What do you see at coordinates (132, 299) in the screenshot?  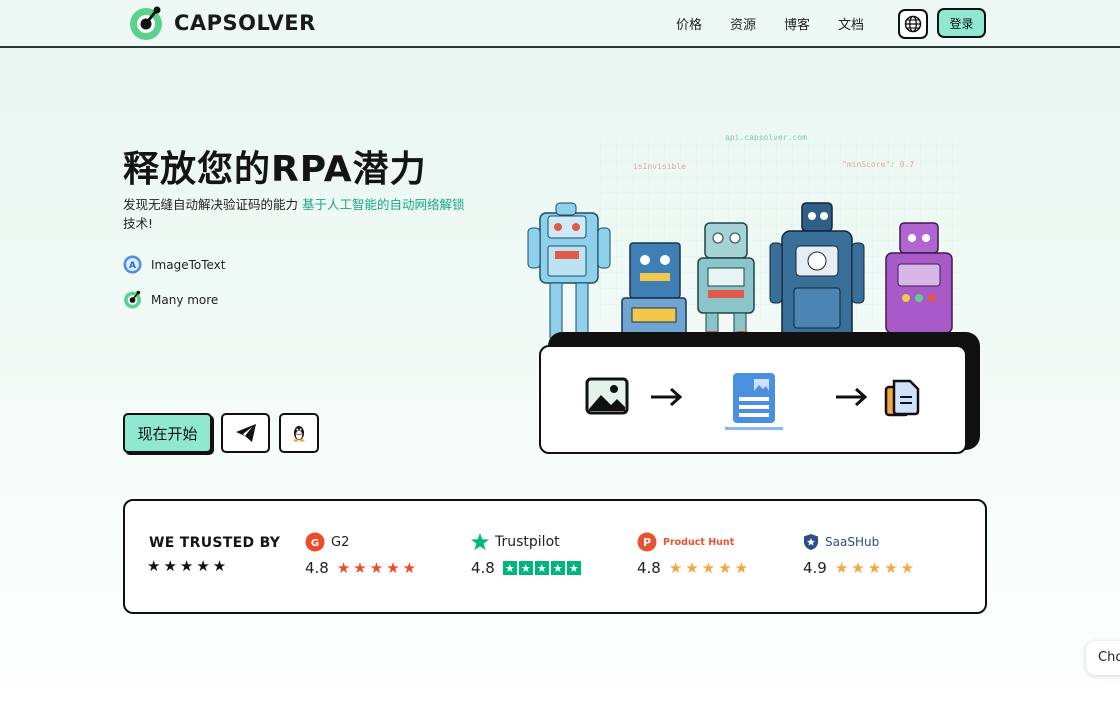 I see `capsolver-small-icon` at bounding box center [132, 299].